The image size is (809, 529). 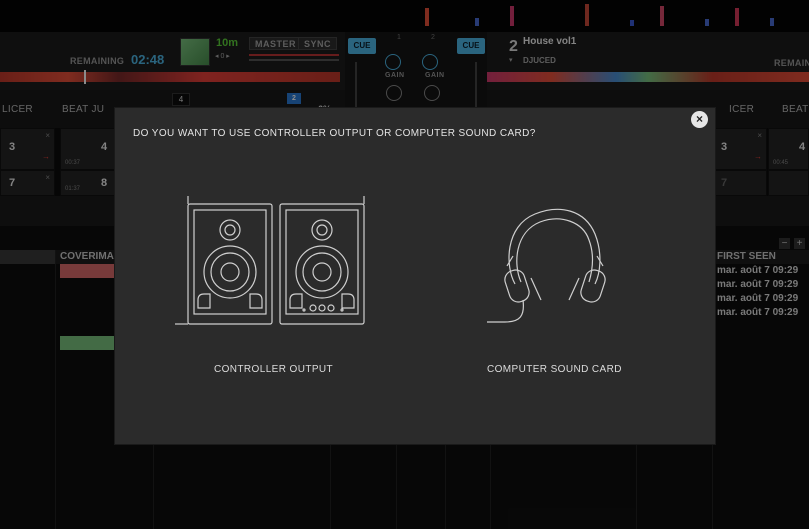 What do you see at coordinates (274, 369) in the screenshot?
I see `controller-output-label: CONTROLLER OUTPUT` at bounding box center [274, 369].